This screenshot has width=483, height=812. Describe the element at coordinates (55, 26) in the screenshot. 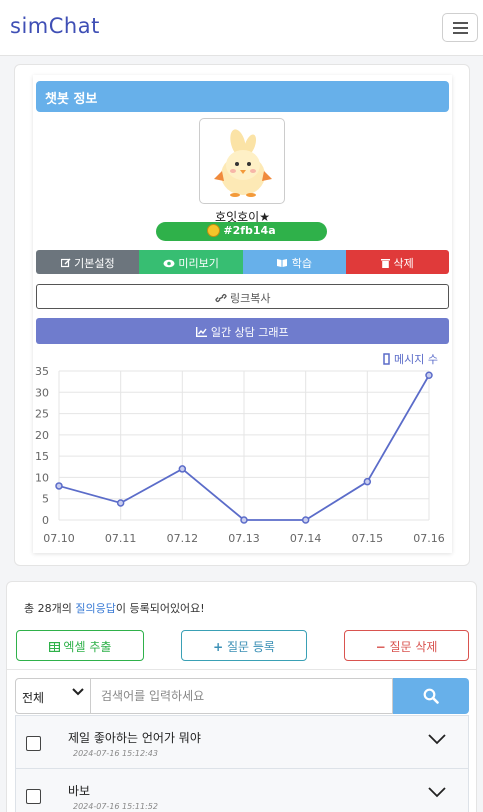

I see `brand-logo: simChat` at that location.